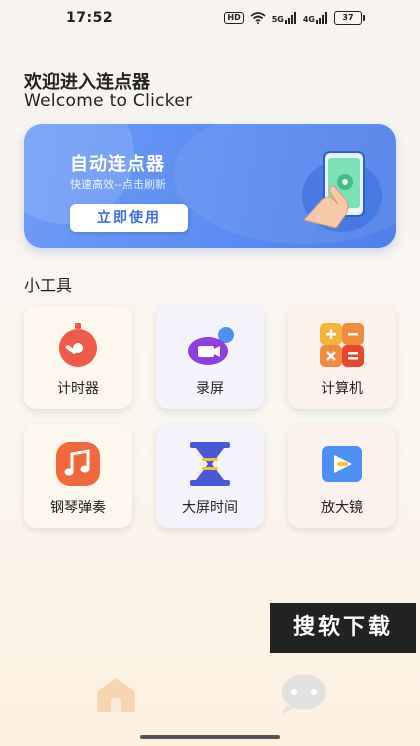  I want to click on status-time: 17:52, so click(90, 18).